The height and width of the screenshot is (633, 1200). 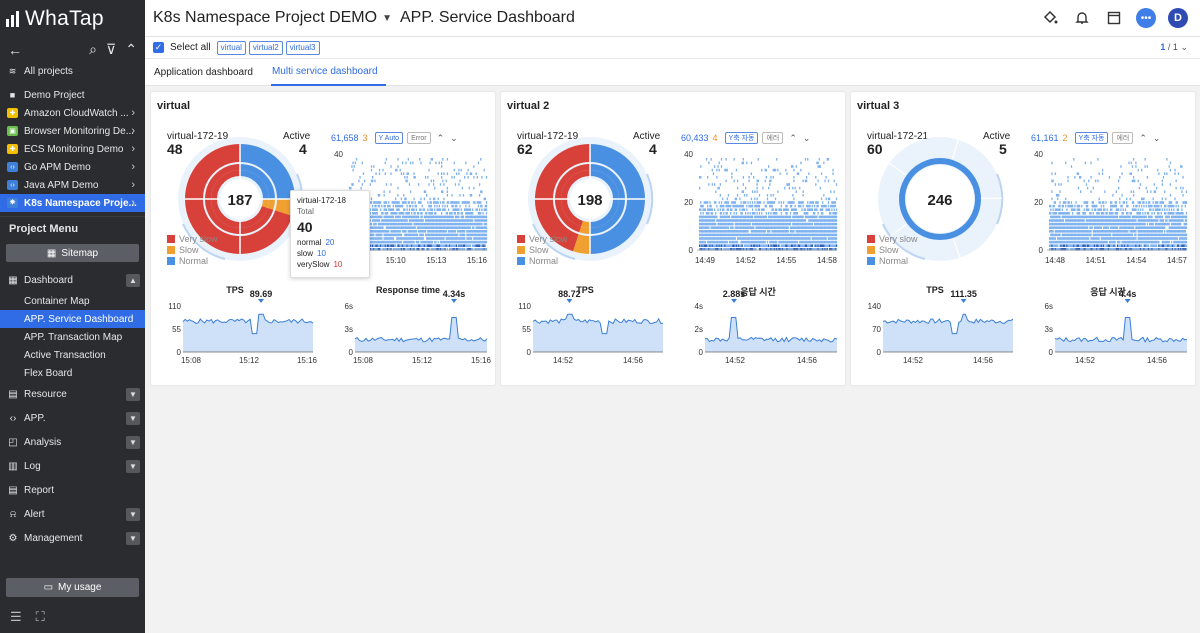 I want to click on sidebar-menu-chart: ◰ Analysis ▼, so click(x=72, y=442).